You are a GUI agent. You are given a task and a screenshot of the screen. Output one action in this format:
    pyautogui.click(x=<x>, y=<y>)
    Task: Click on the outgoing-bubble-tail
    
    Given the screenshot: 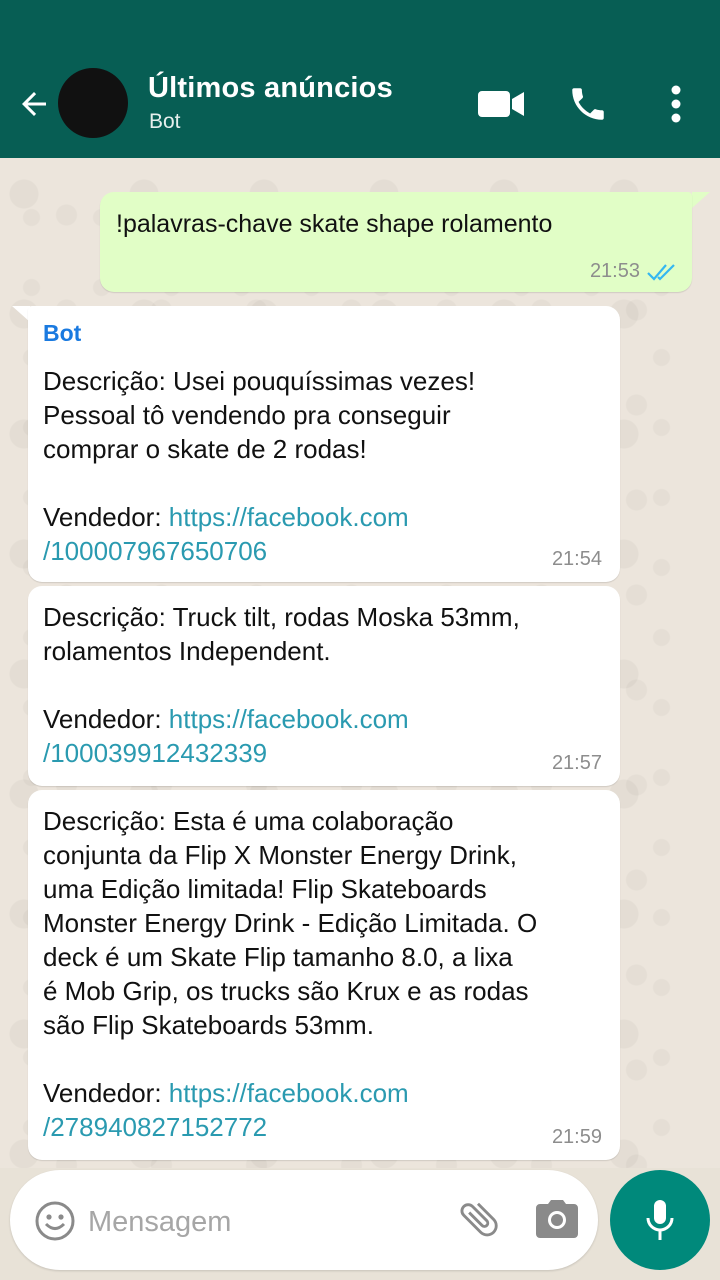 What is the action you would take?
    pyautogui.click(x=701, y=200)
    